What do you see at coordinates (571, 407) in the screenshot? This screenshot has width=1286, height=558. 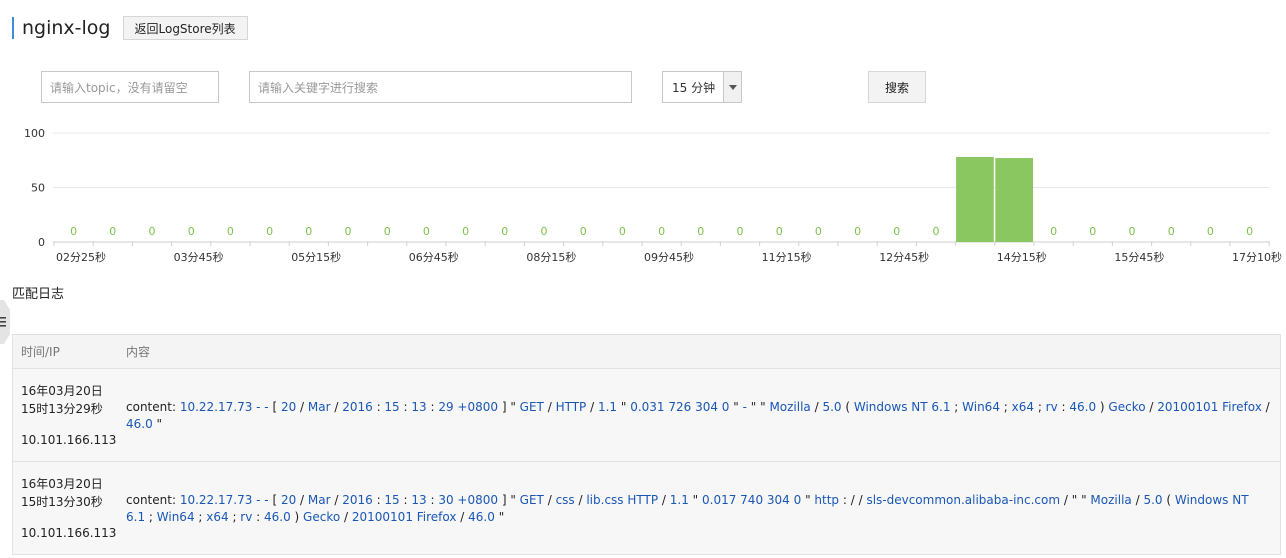 I see `content-token-link: HTTP` at bounding box center [571, 407].